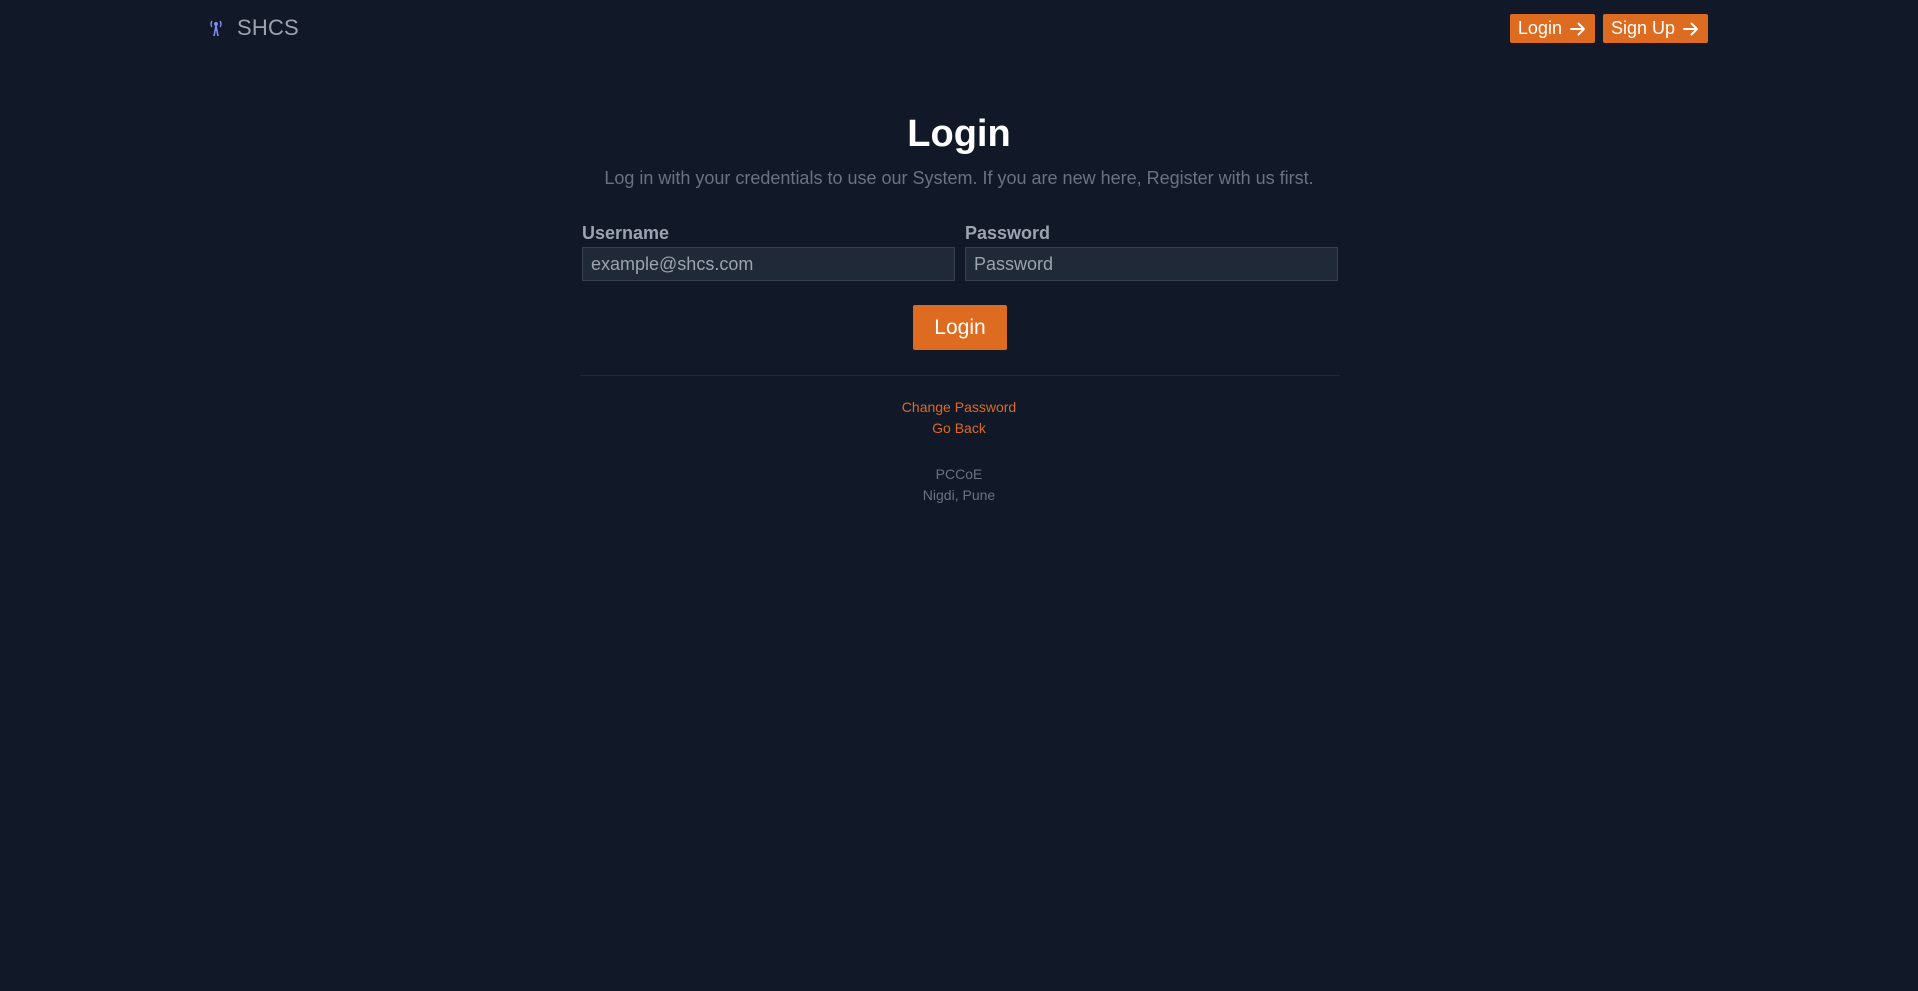 Image resolution: width=1918 pixels, height=991 pixels. I want to click on username-label: Username, so click(626, 233).